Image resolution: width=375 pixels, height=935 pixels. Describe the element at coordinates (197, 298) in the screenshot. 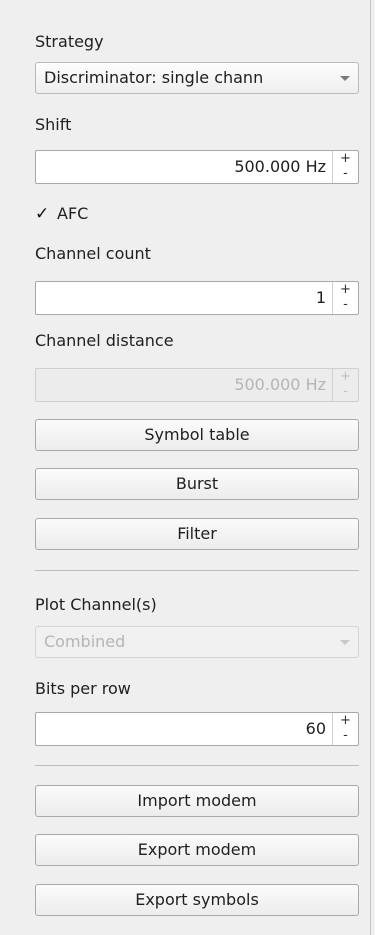

I see `channel-count-spinbox: 1 + -` at that location.